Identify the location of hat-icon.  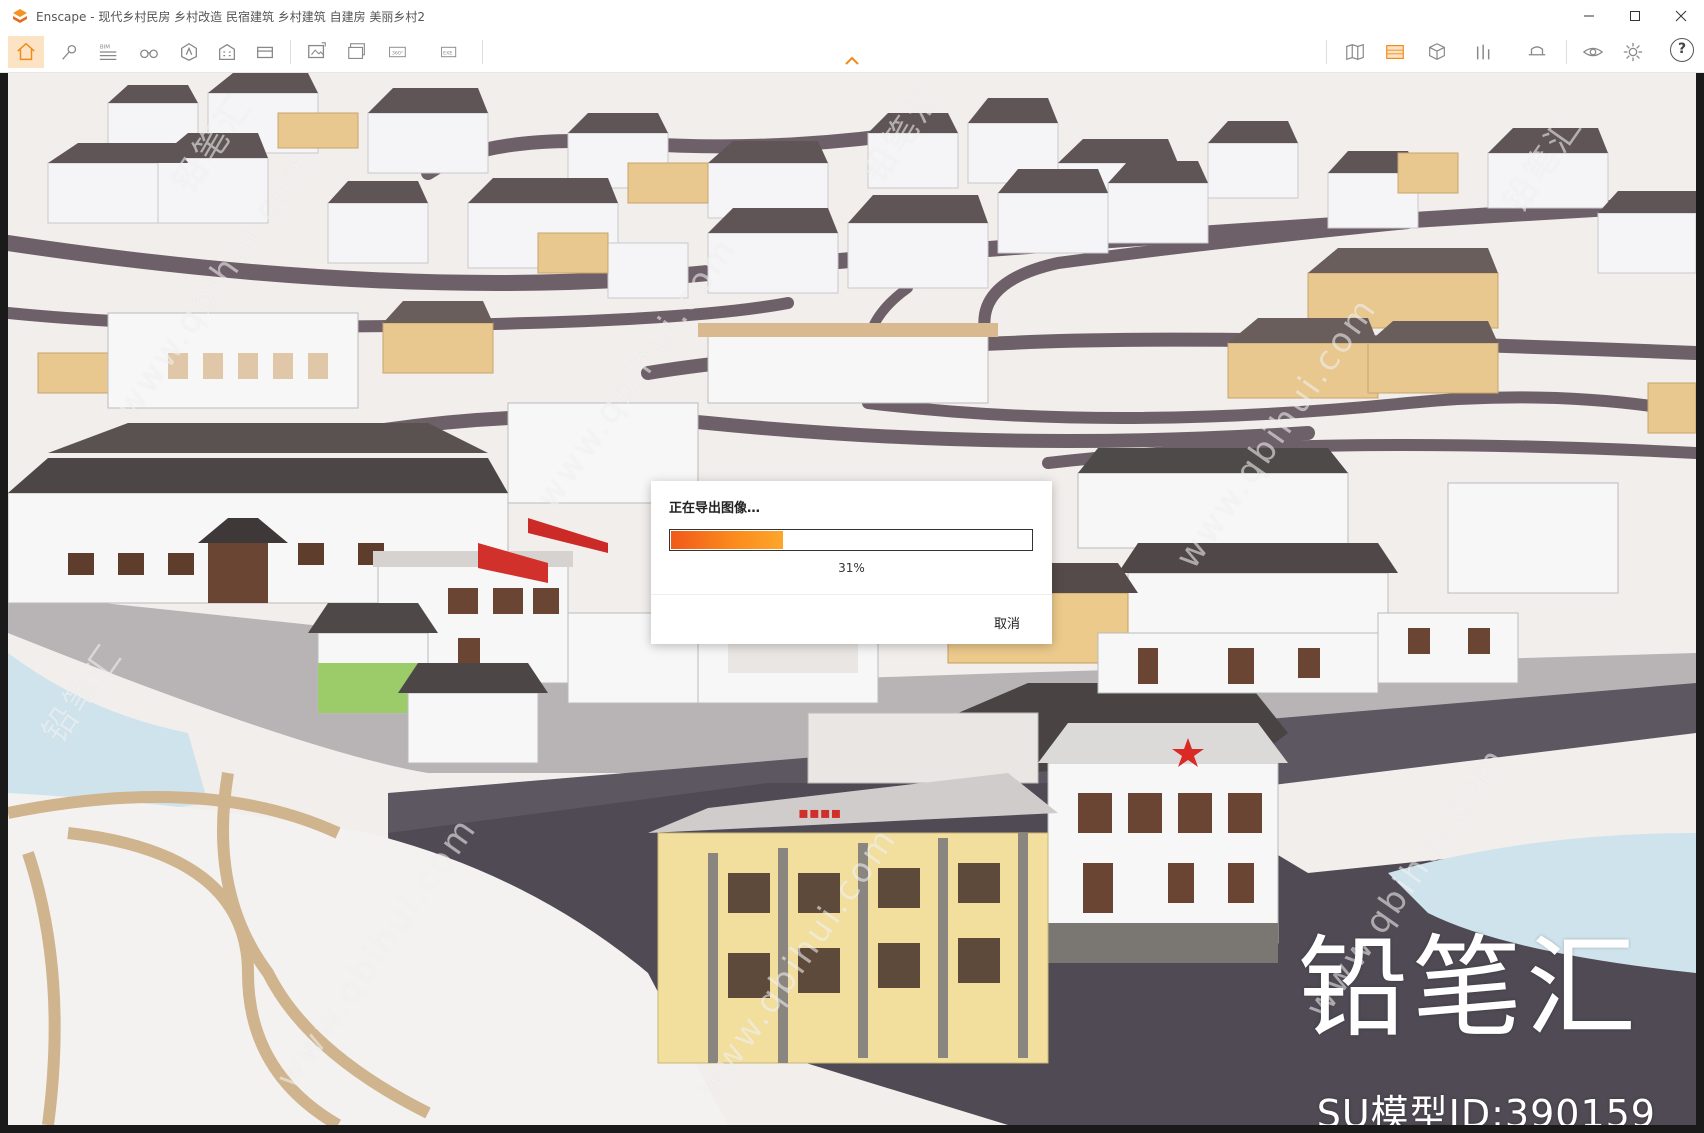
(1537, 51).